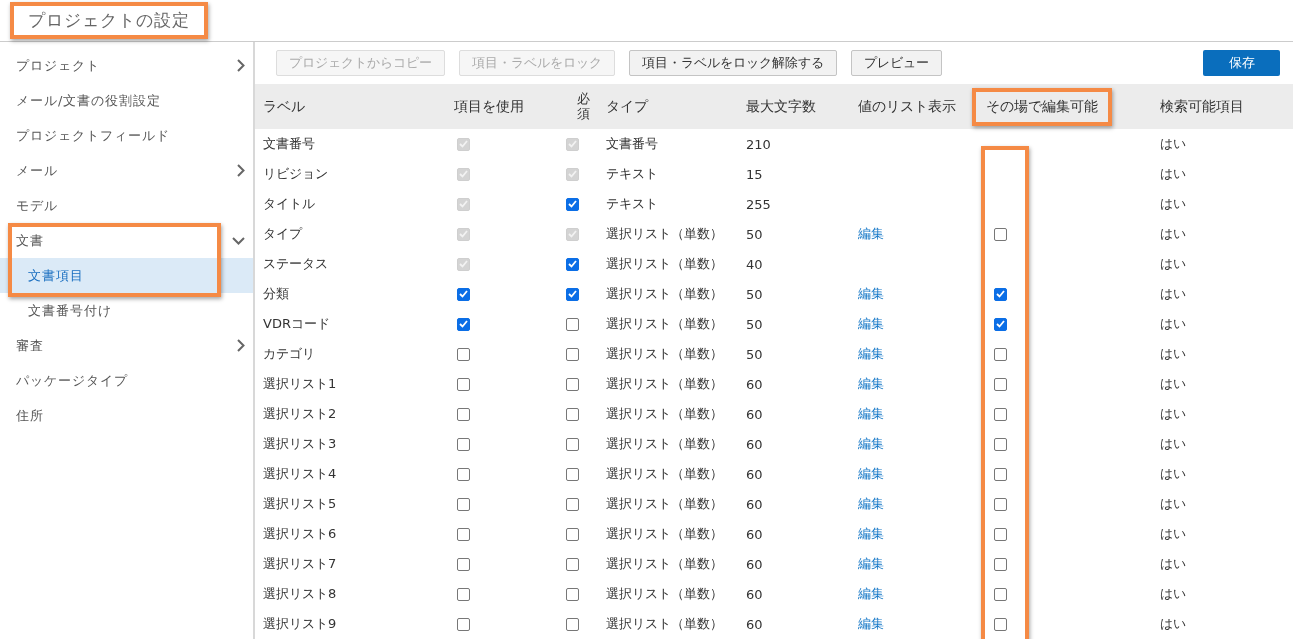  I want to click on table-cell: 文書番号, so click(632, 144).